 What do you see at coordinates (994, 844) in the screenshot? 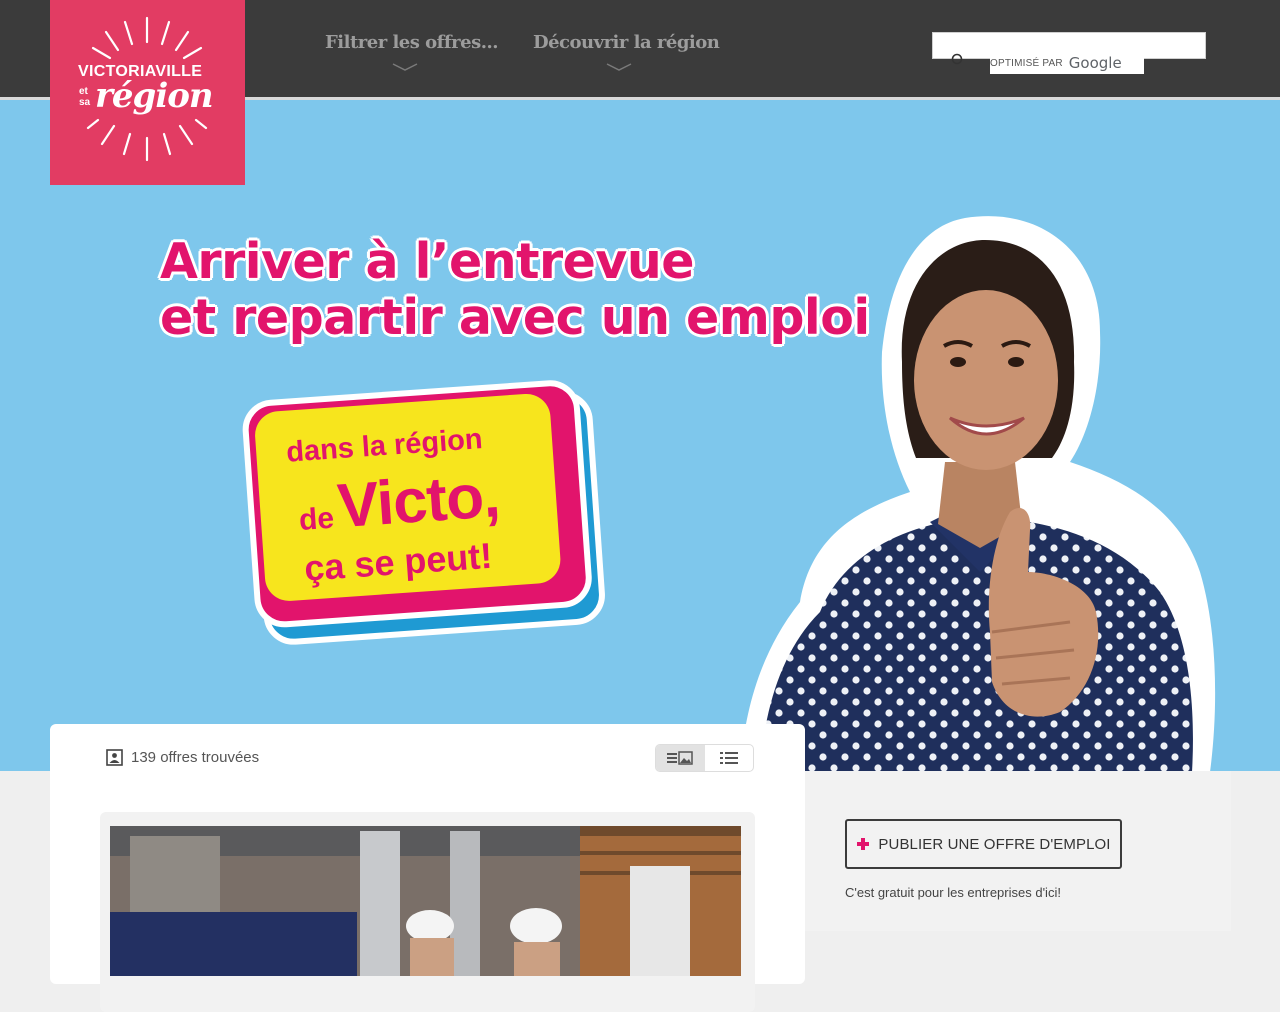
I see `publish-job-offer-label: PUBLIER UNE OFFRE D'EMPLOI` at bounding box center [994, 844].